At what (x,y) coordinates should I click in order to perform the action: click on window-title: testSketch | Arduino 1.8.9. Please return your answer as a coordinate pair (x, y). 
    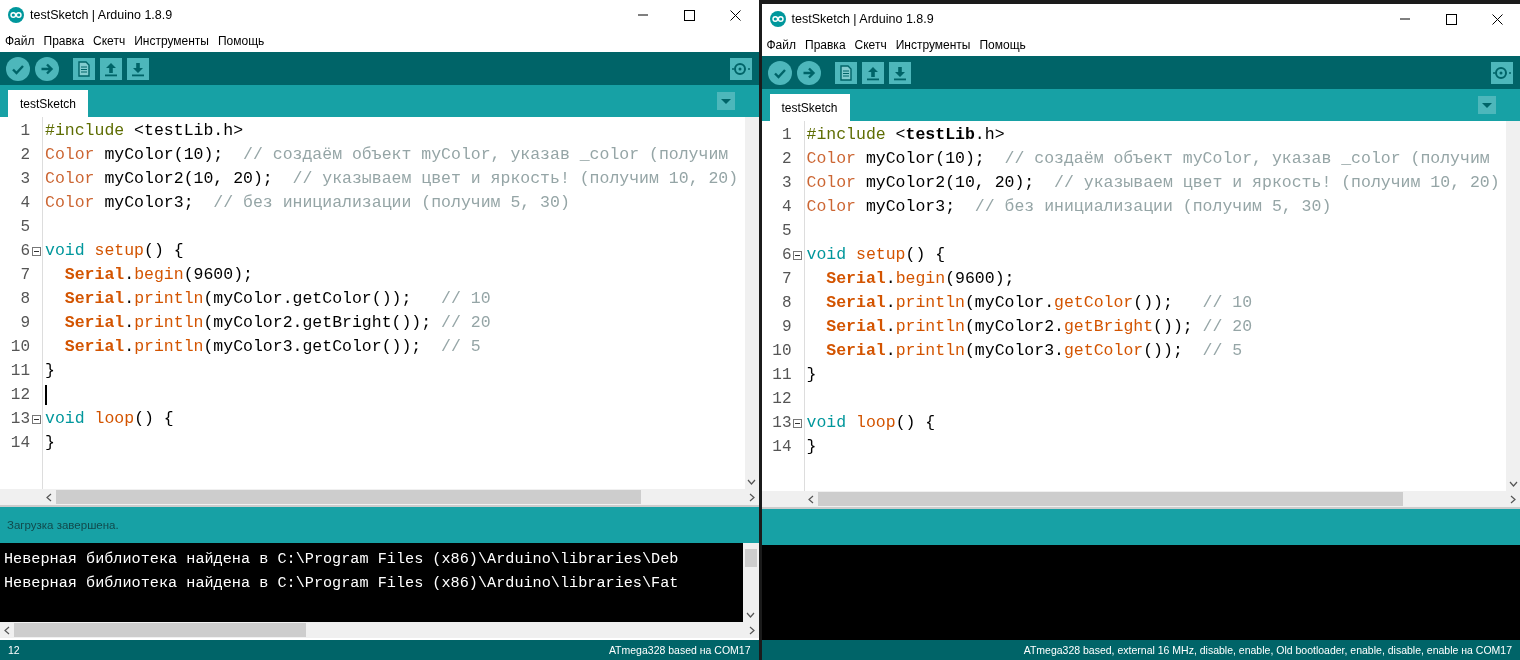
    Looking at the image, I should click on (863, 19).